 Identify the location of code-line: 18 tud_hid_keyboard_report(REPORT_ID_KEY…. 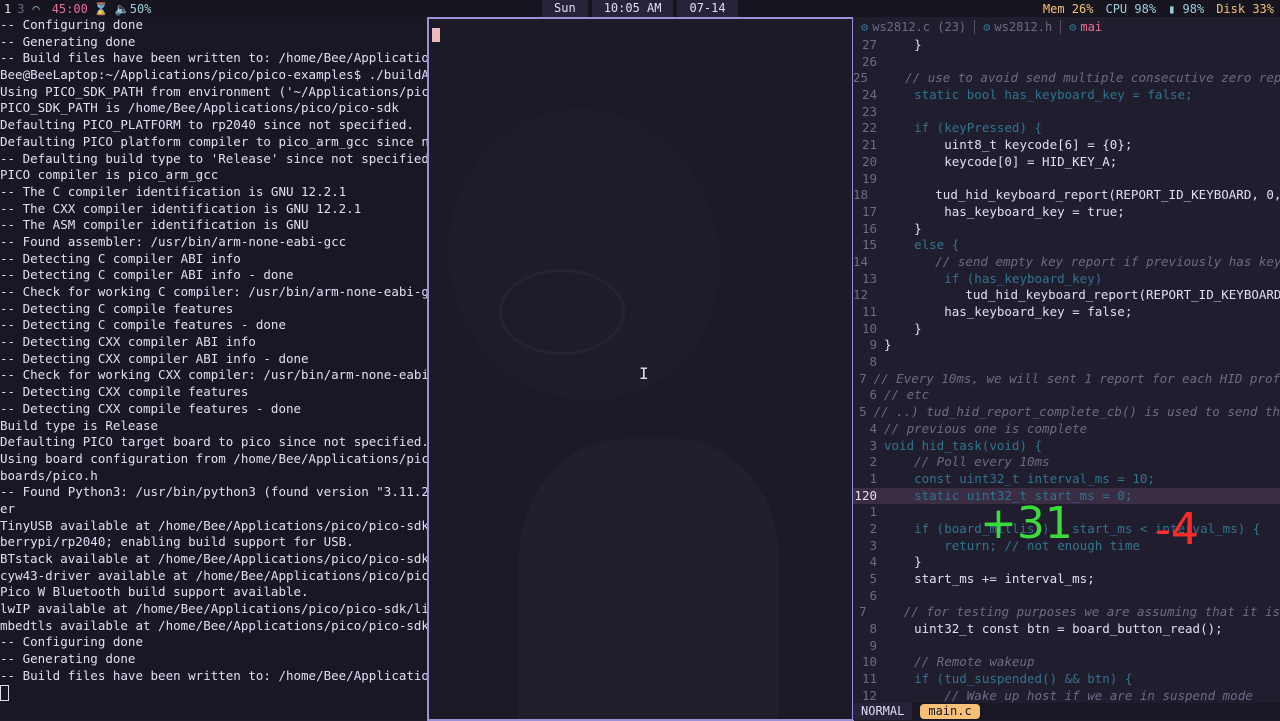
(1066, 195).